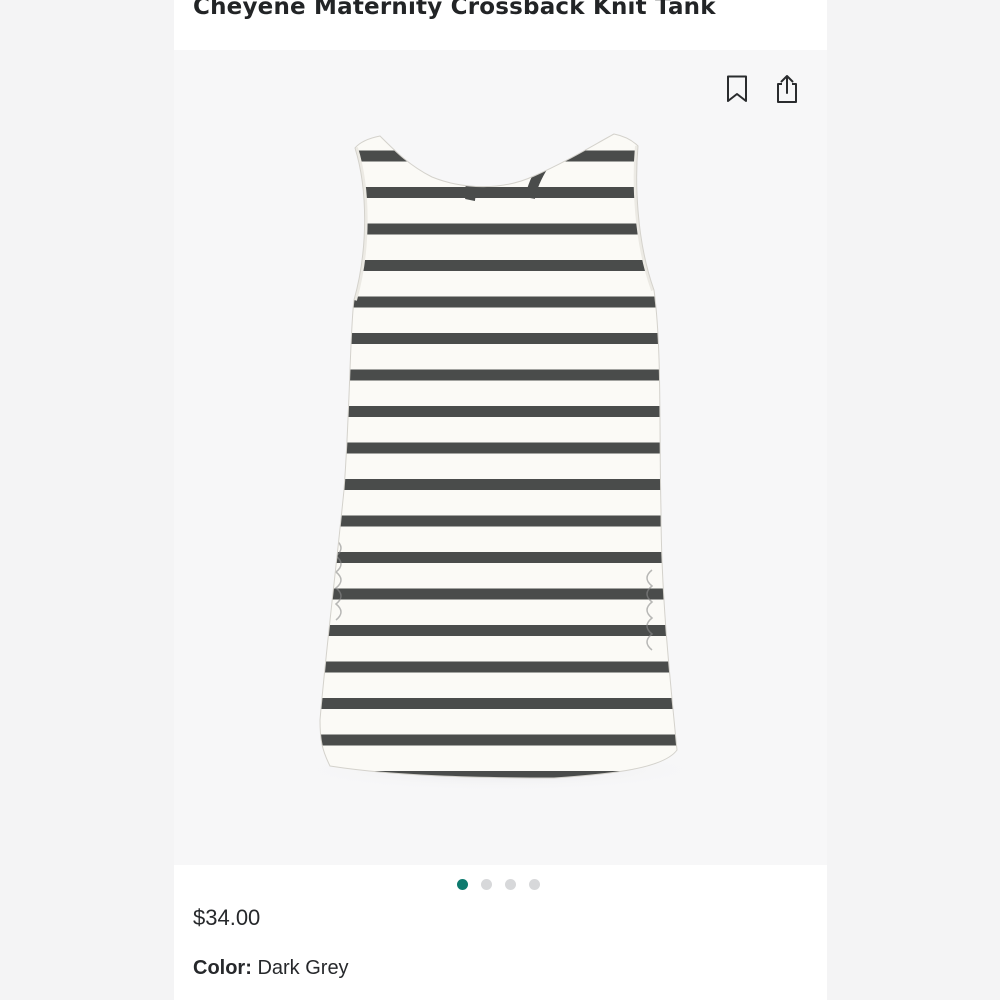 This screenshot has width=1000, height=1000. I want to click on color-label: Color:, so click(225, 968).